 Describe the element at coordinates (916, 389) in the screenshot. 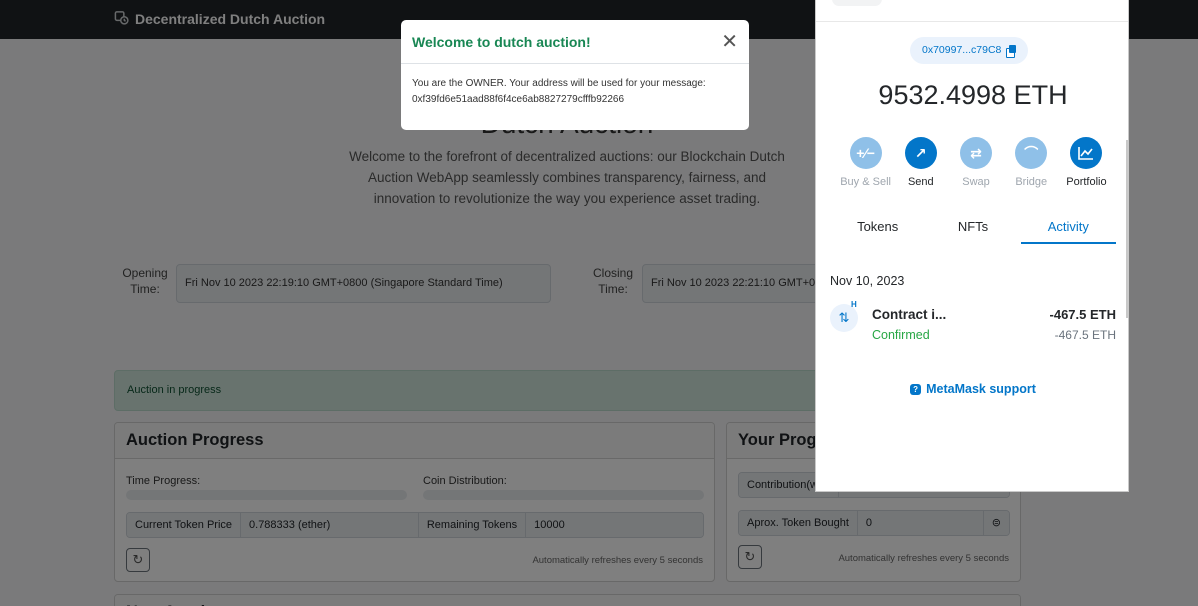

I see `support-chat-icon: ?` at that location.